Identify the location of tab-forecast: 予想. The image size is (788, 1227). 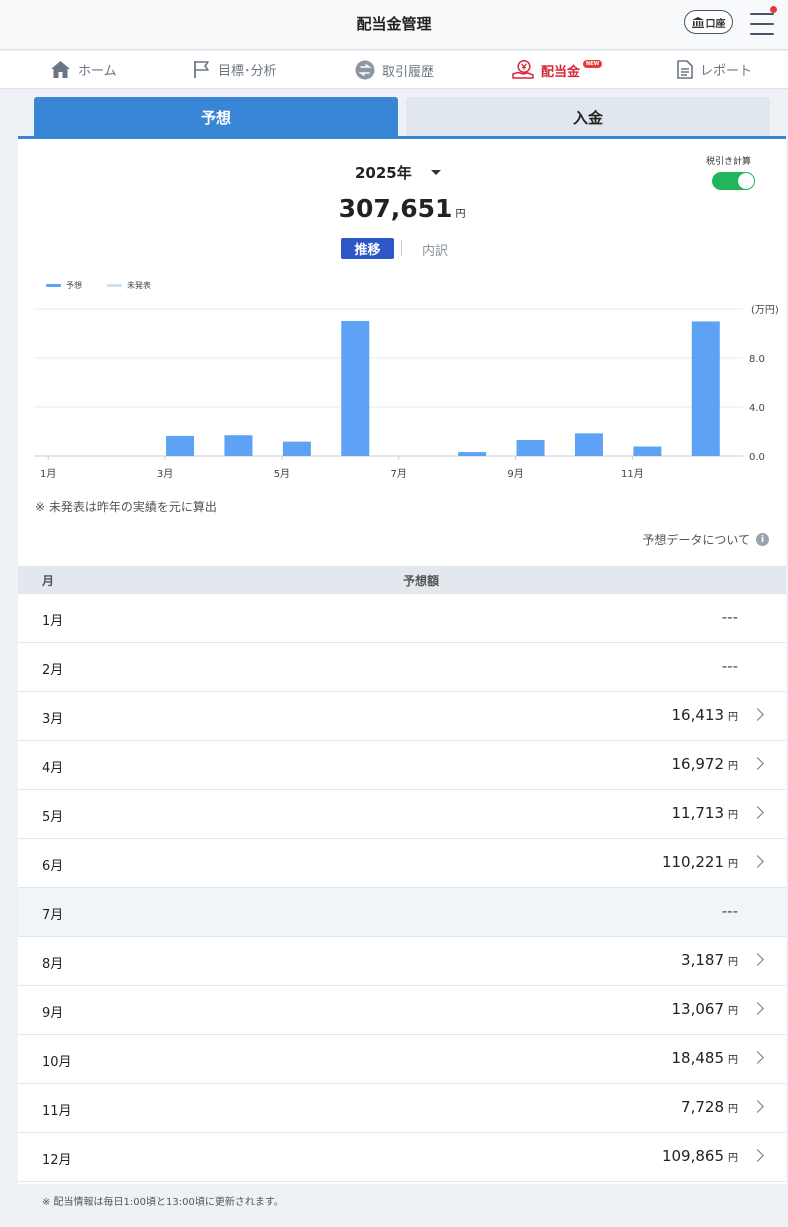
(216, 117).